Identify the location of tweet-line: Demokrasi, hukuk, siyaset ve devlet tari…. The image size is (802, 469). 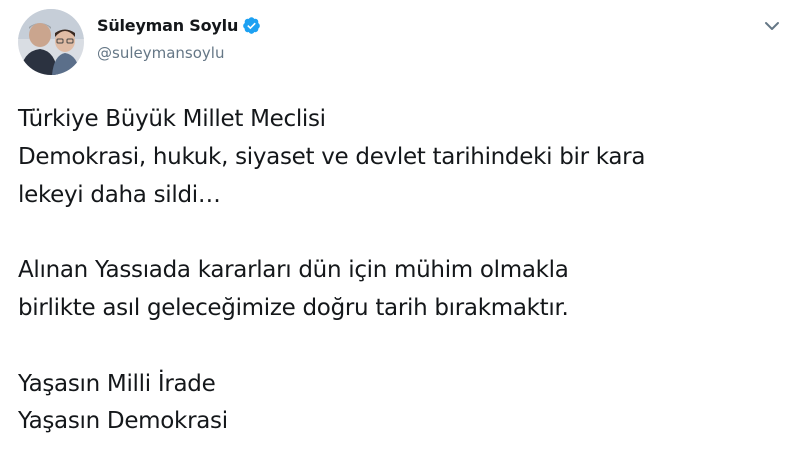
(332, 156).